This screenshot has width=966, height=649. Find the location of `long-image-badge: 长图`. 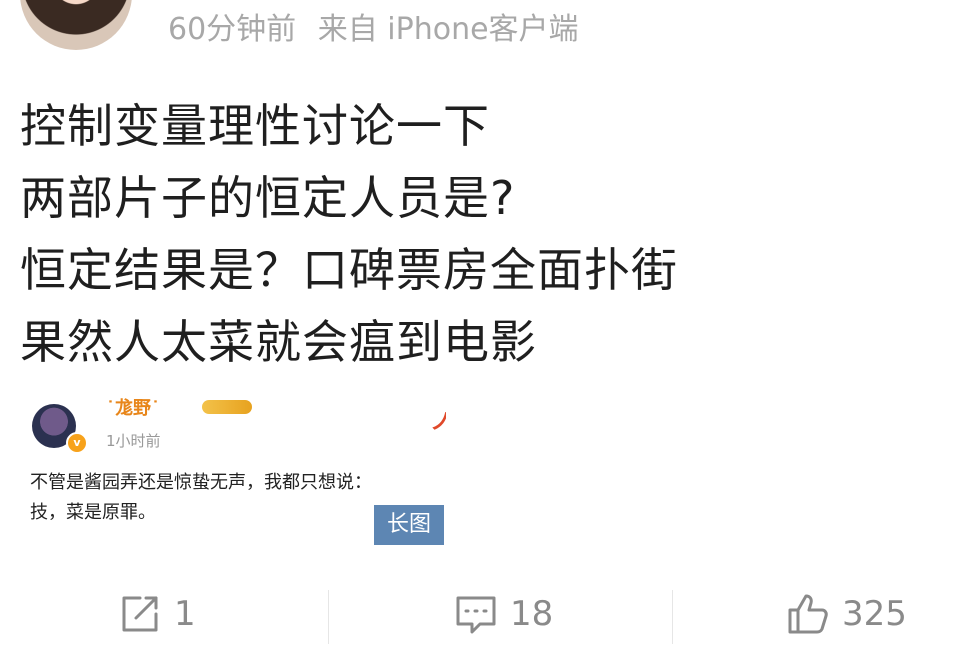

long-image-badge: 长图 is located at coordinates (409, 525).